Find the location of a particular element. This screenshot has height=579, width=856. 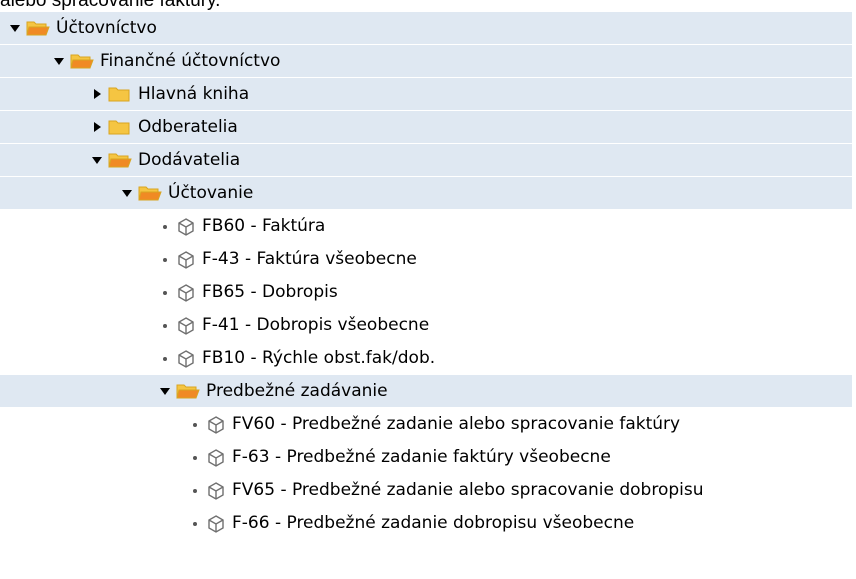

tree-node-label: Predbežné zadávanie is located at coordinates (297, 390).